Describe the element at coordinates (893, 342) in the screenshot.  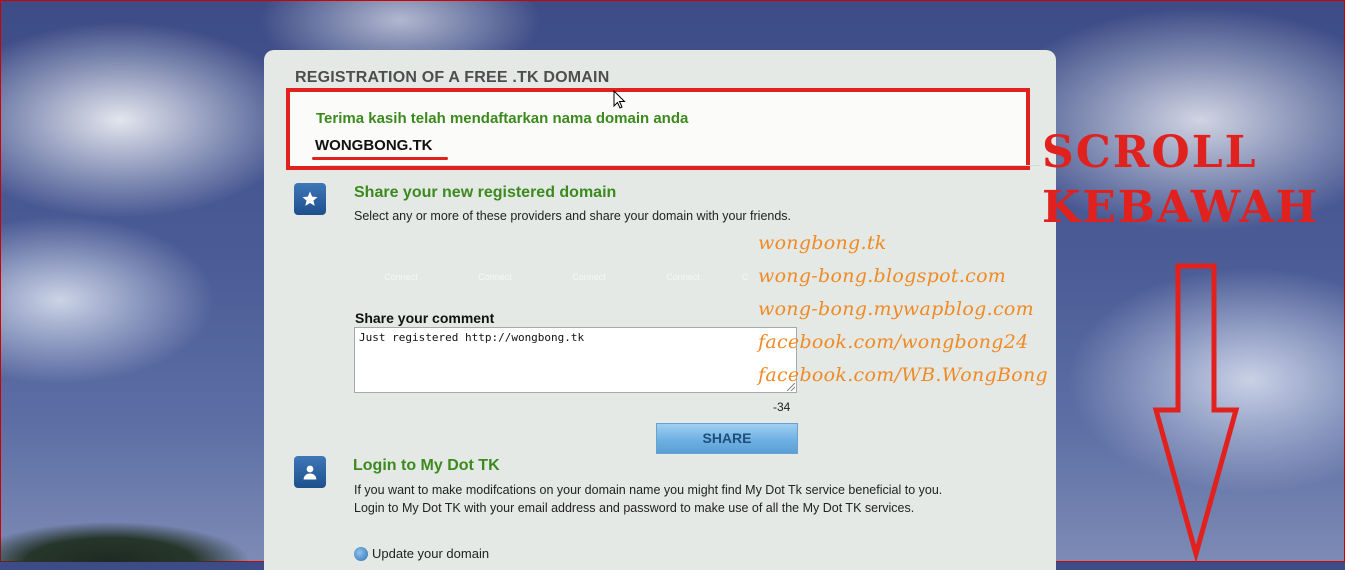
I see `watermark-line: facebook.com/wongbong24` at that location.